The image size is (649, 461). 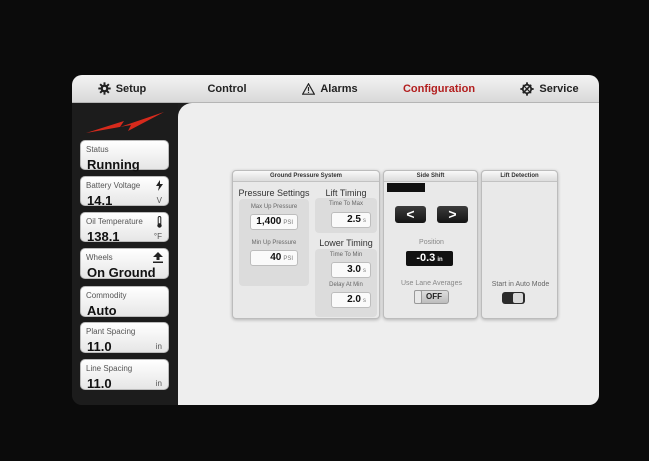 I want to click on max-up-pressure-value: 1,400, so click(x=269, y=221).